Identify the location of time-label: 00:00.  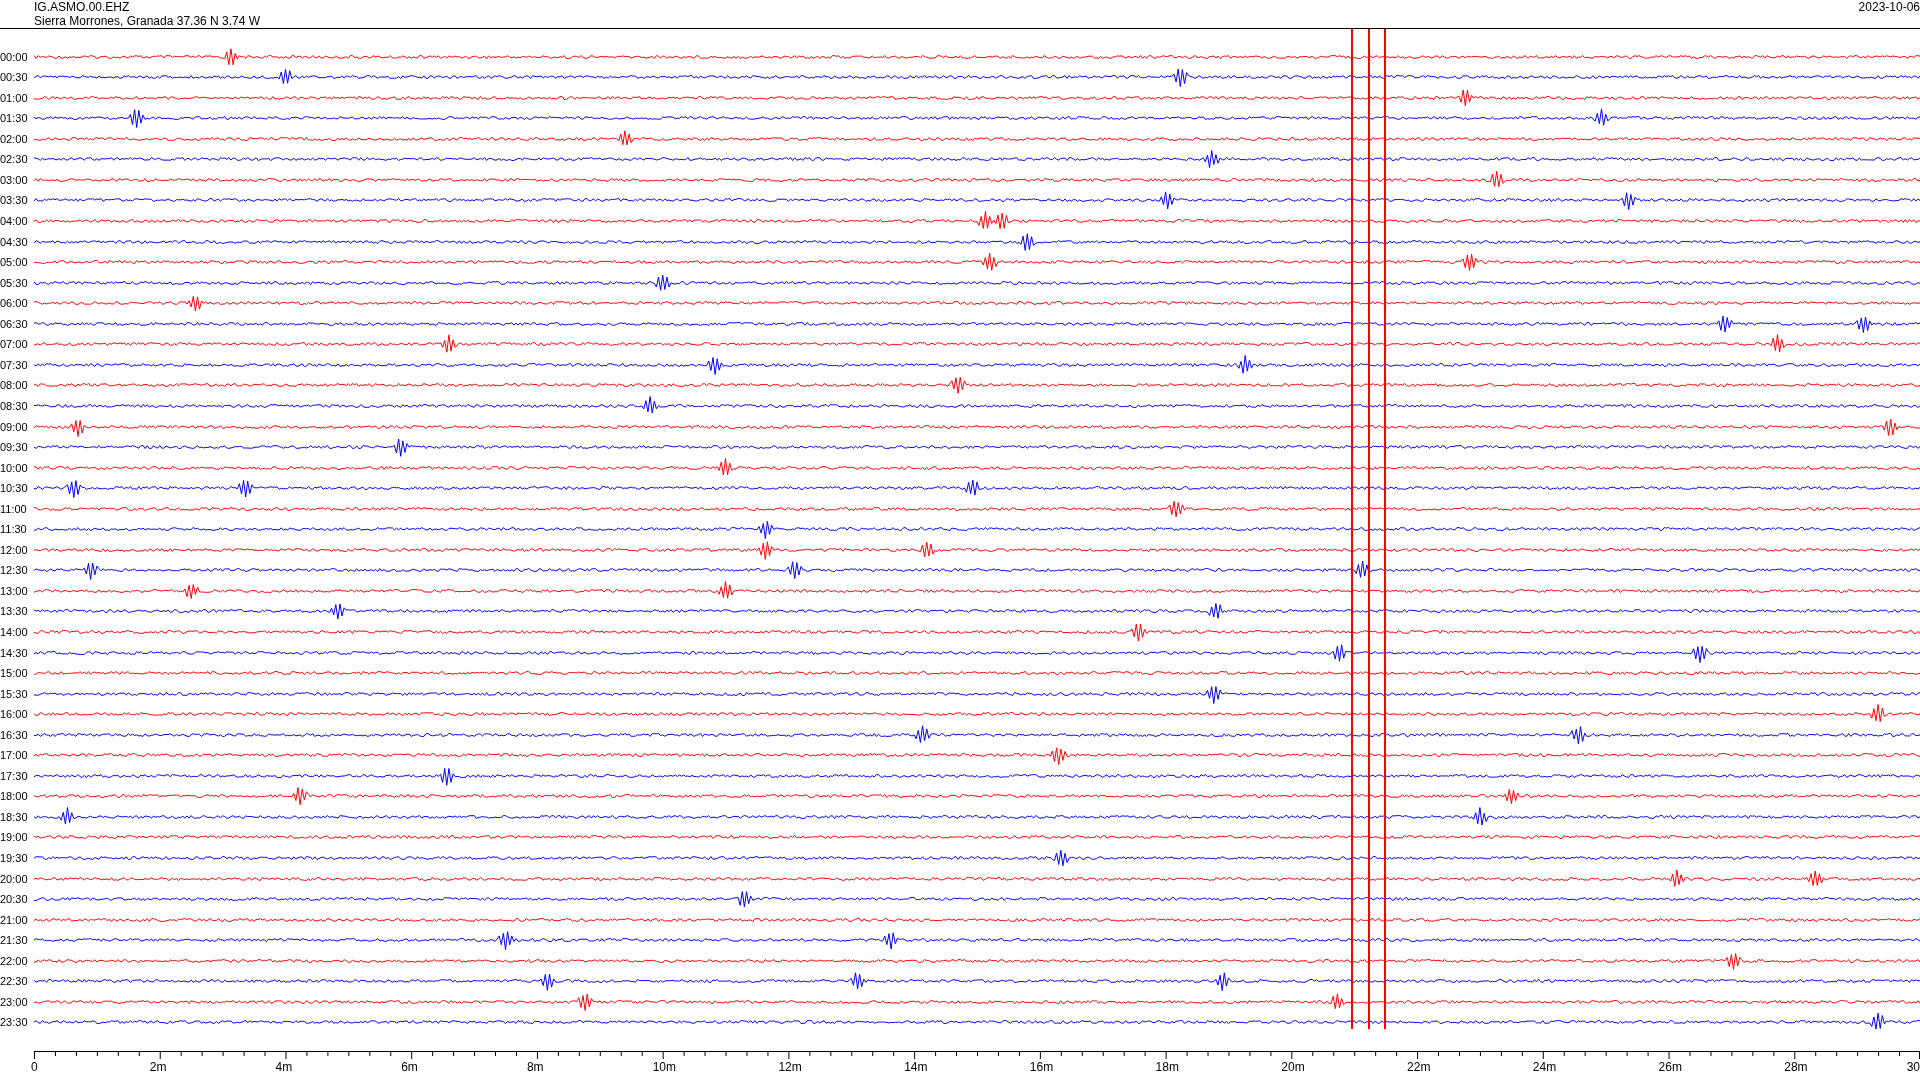
(14, 56).